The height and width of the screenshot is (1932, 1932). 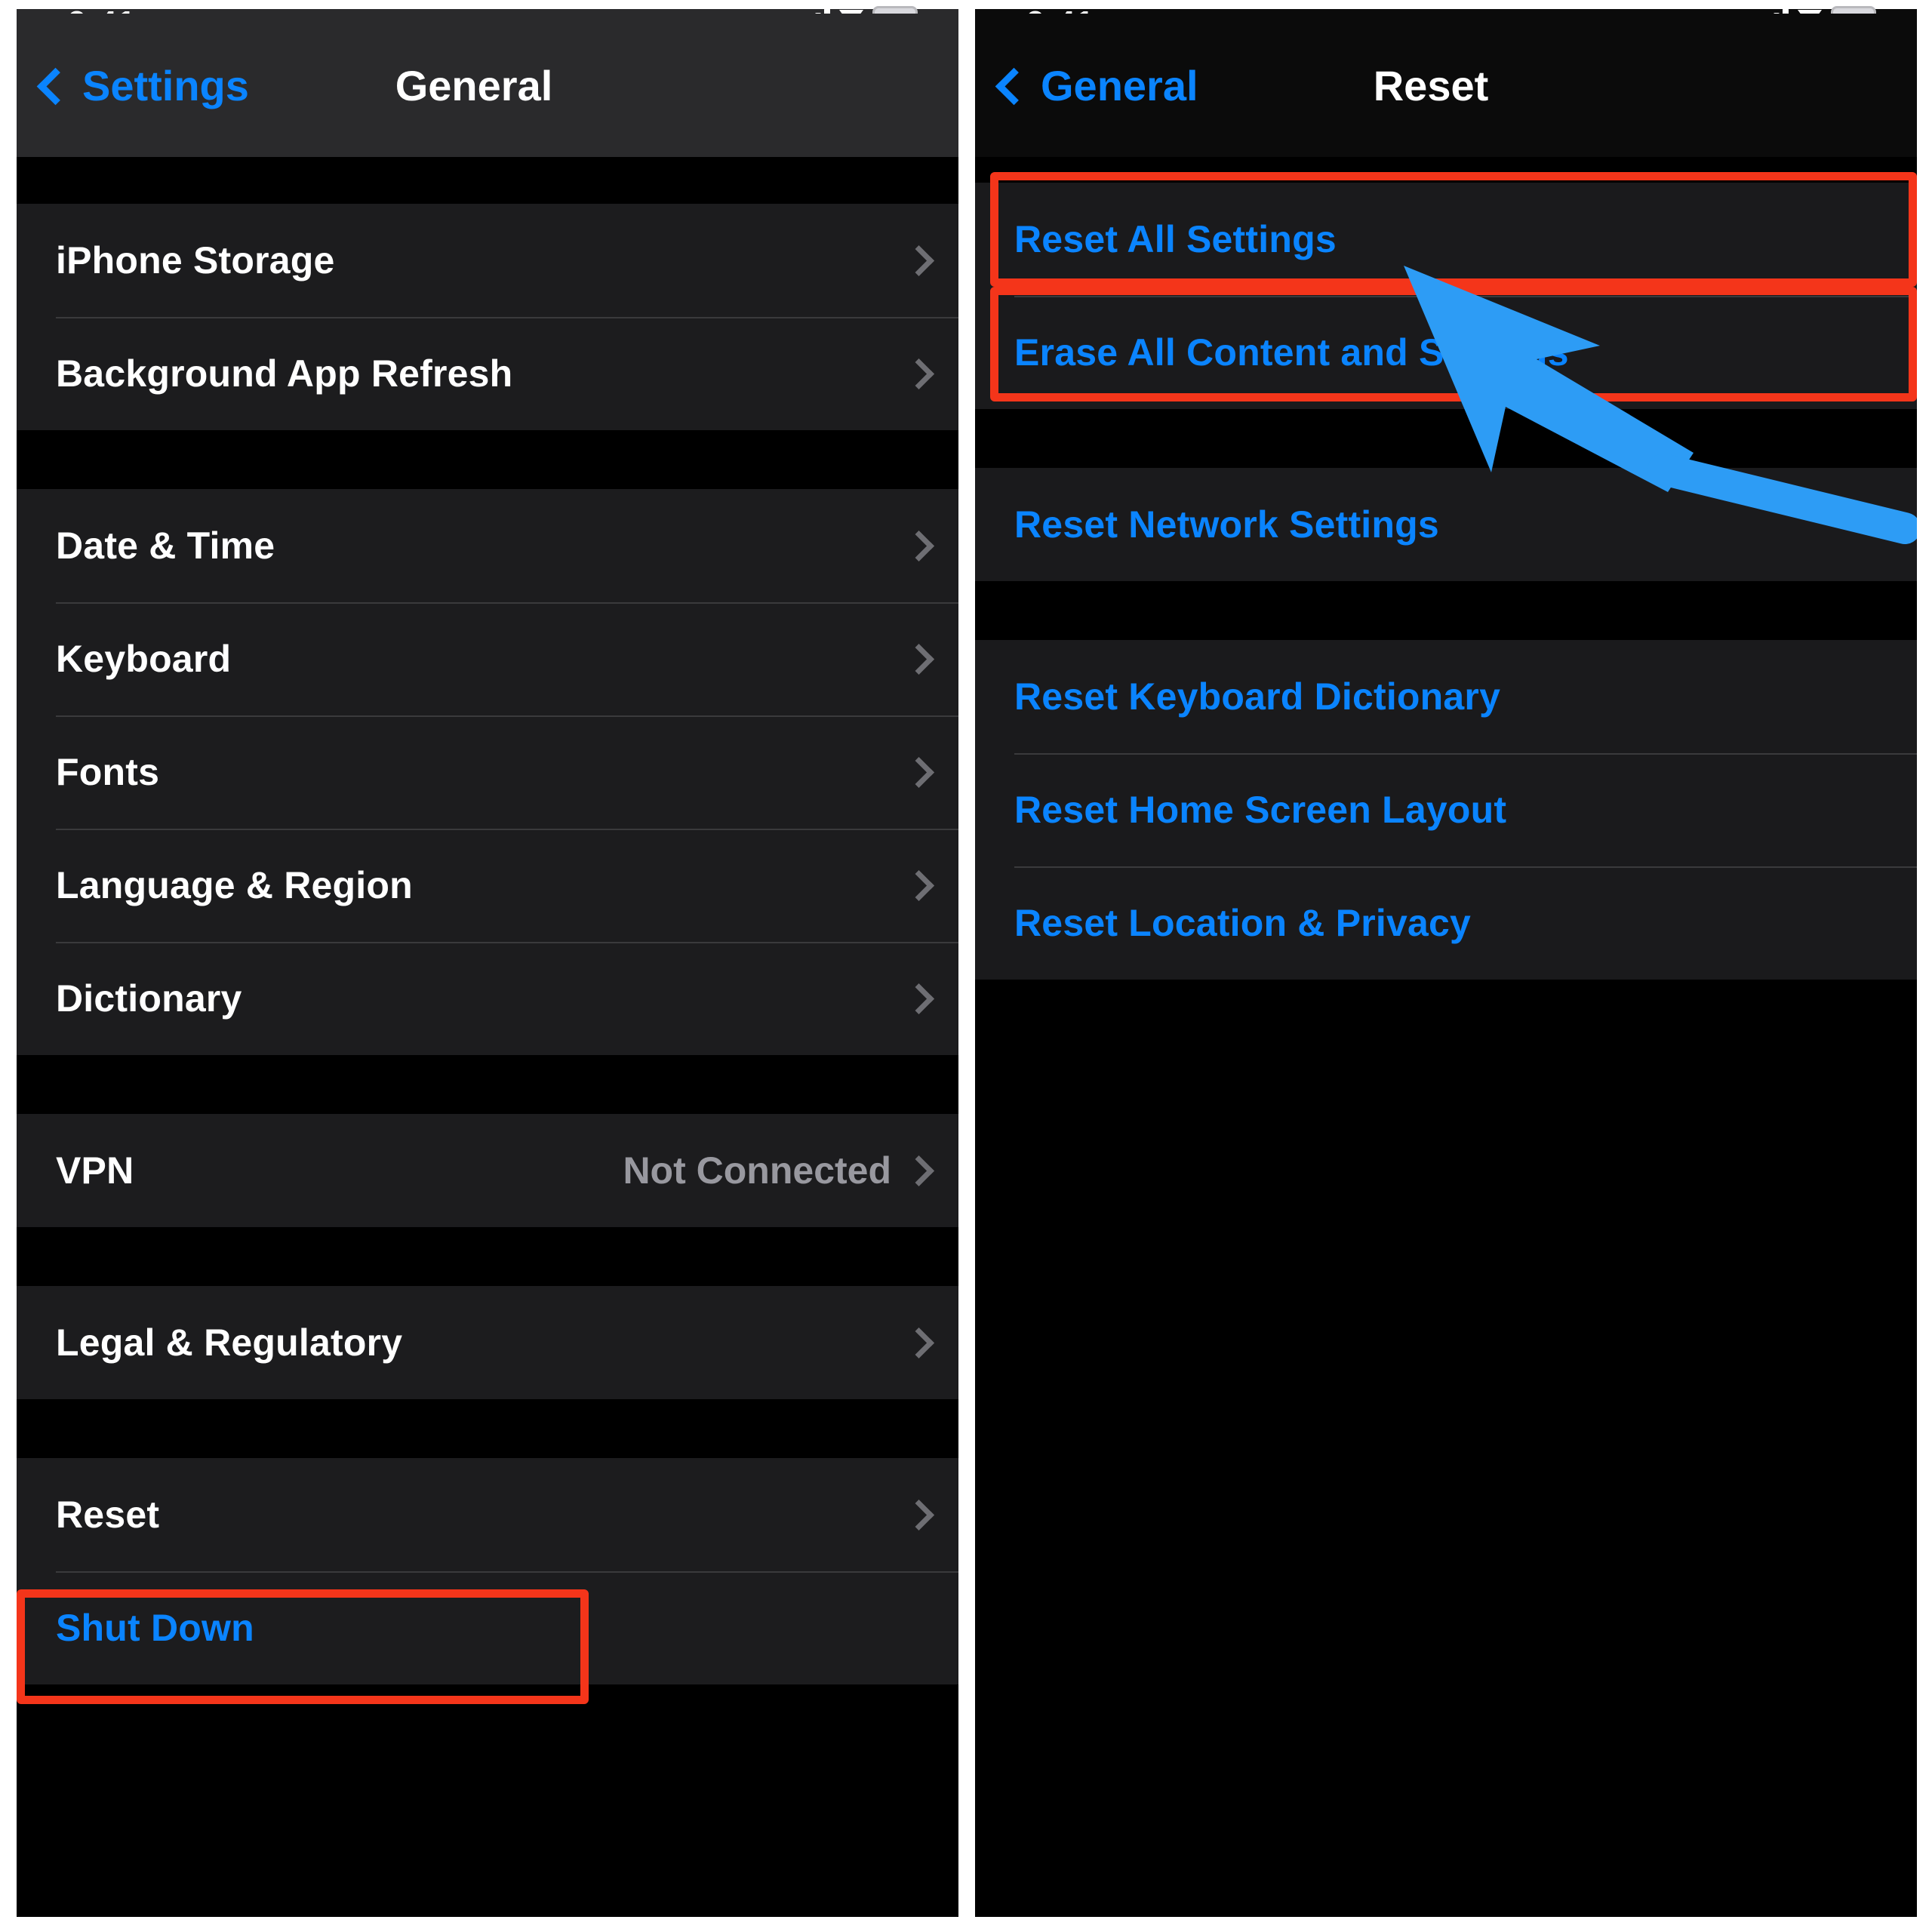 I want to click on left-group-legal: Legal & Regulatory, so click(x=487, y=1342).